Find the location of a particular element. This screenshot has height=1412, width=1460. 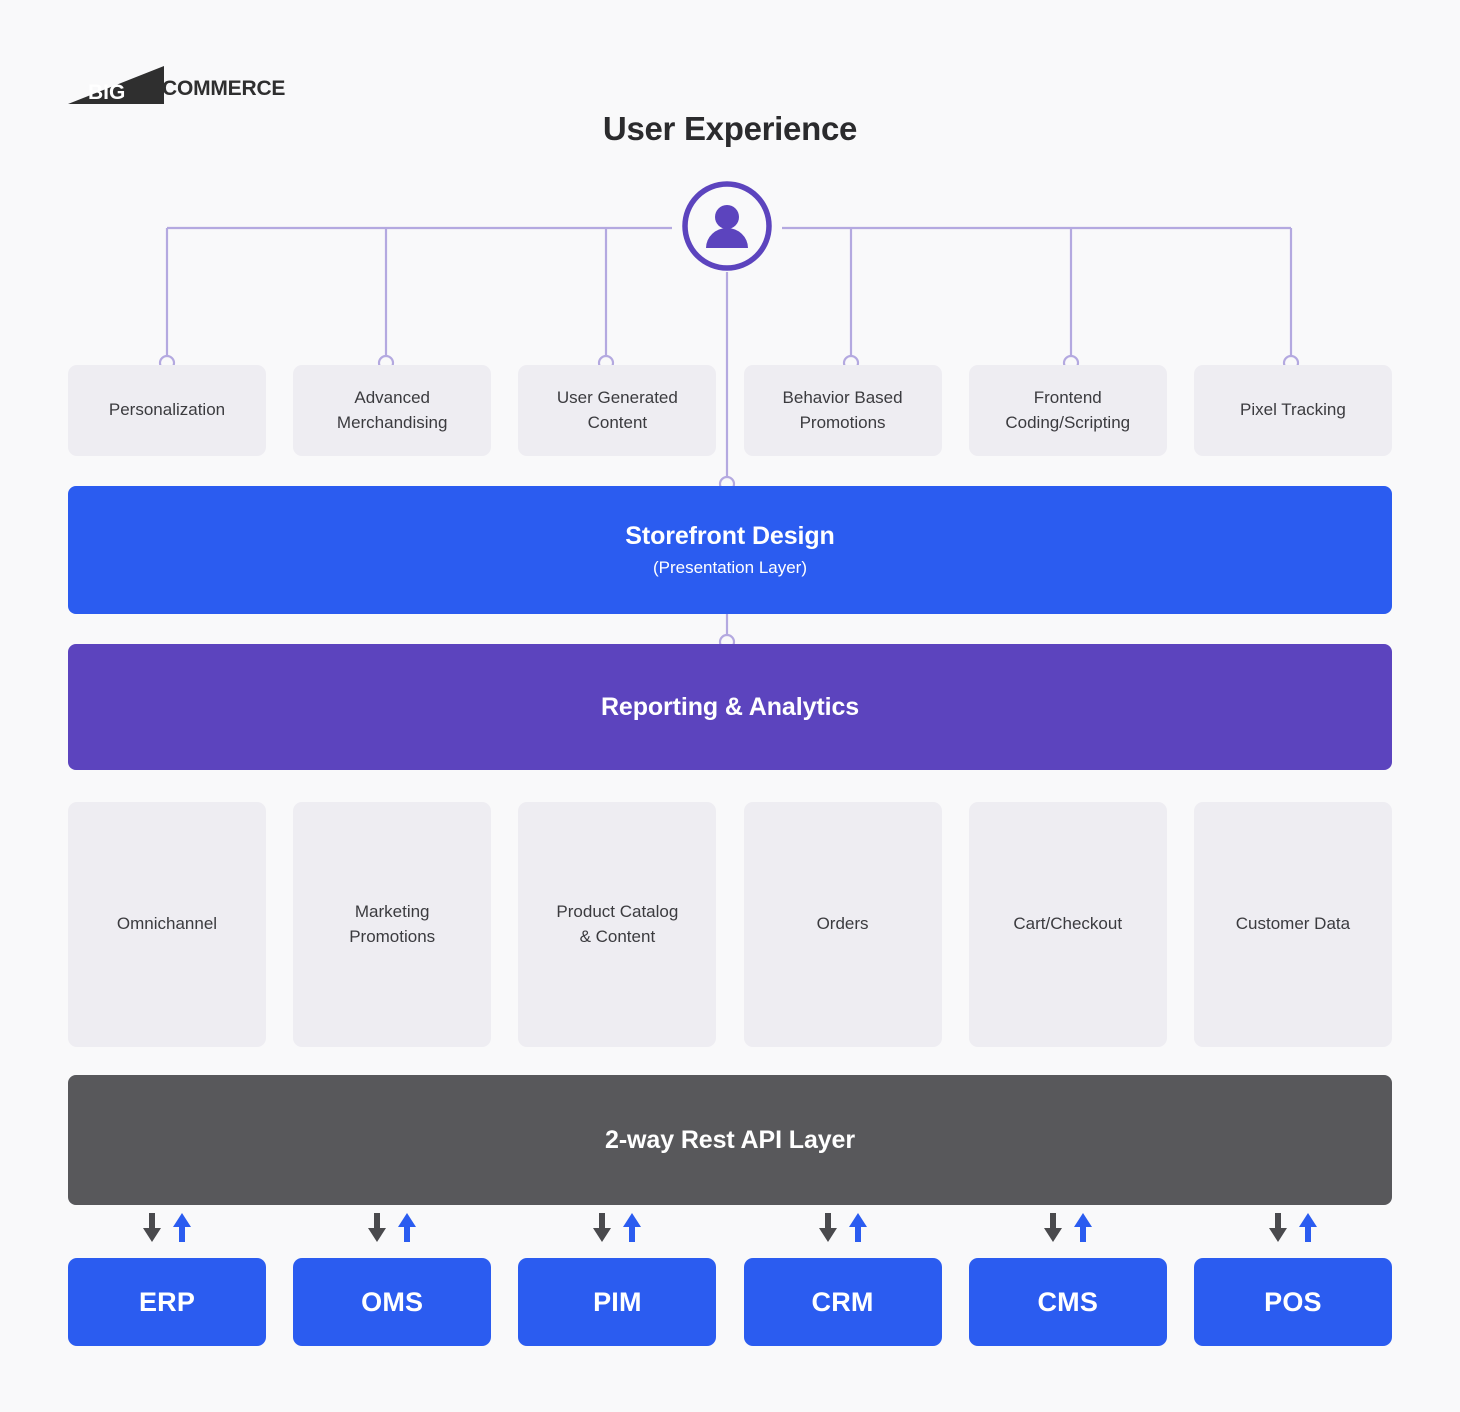

ux-feature-box: Pixel Tracking is located at coordinates (1292, 410).